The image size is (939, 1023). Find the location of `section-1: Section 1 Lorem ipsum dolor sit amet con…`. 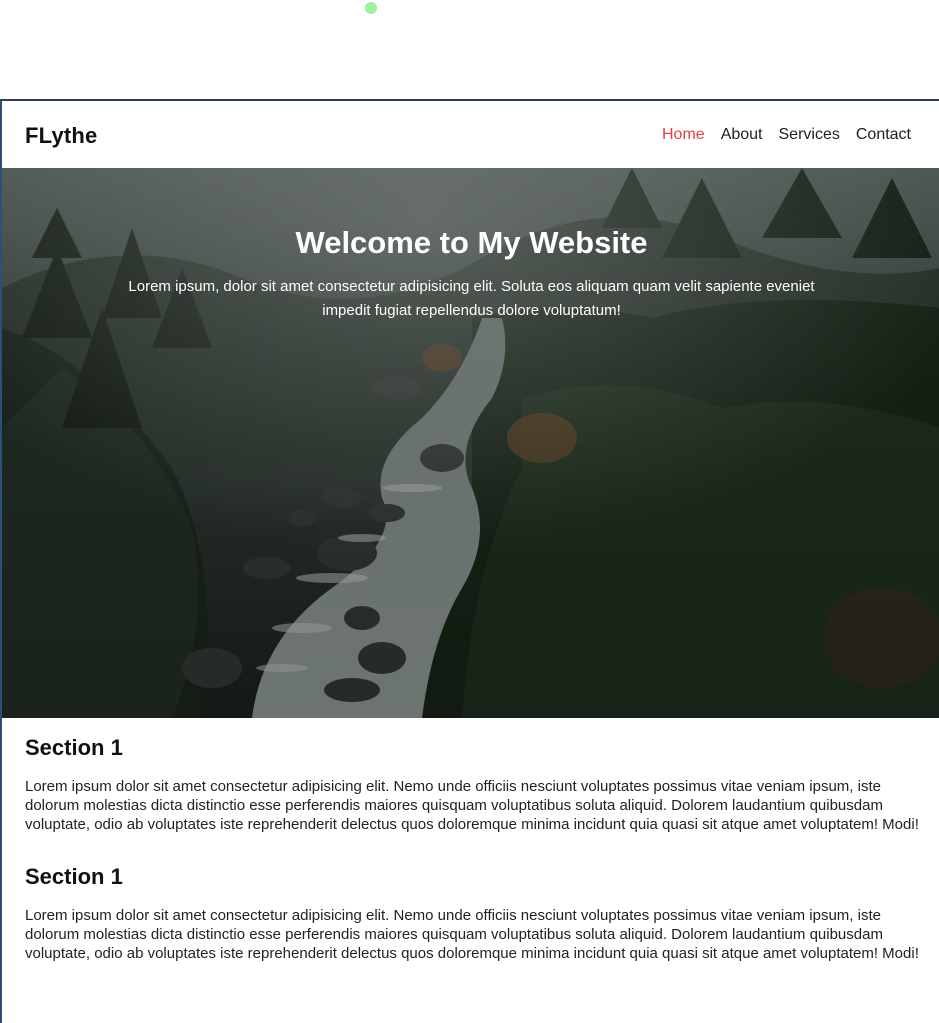

section-1: Section 1 Lorem ipsum dolor sit amet con… is located at coordinates (473, 784).